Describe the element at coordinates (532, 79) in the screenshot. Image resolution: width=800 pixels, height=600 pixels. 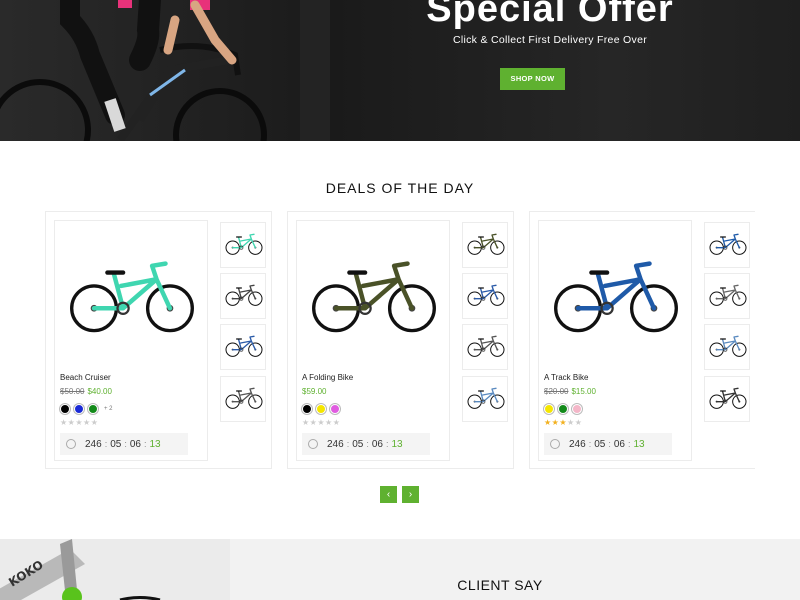
I see `shop-now-button: SHOP NOW` at that location.